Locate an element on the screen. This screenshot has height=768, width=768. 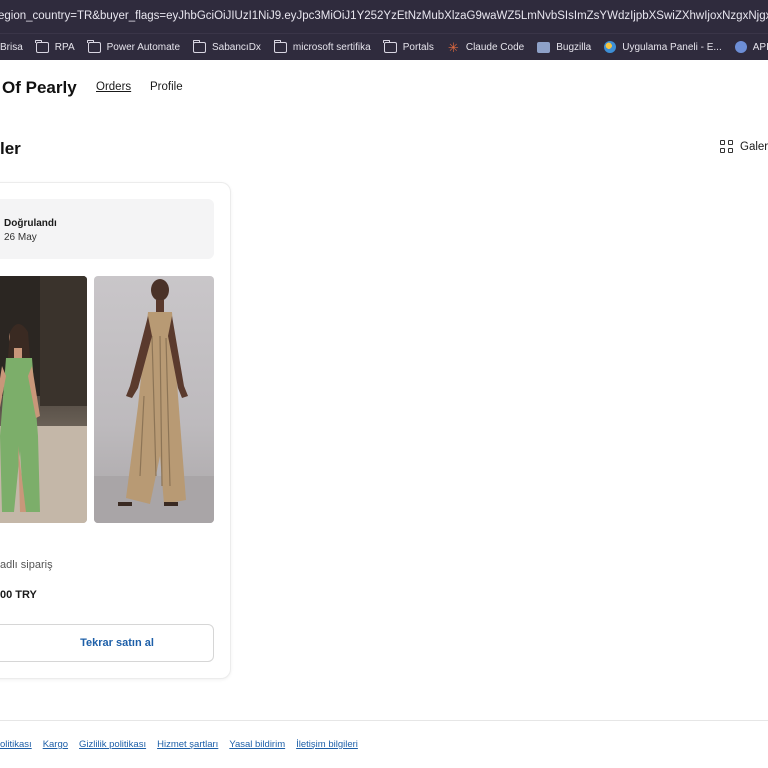
store-logo-text: Of Pearly is located at coordinates (39, 88).